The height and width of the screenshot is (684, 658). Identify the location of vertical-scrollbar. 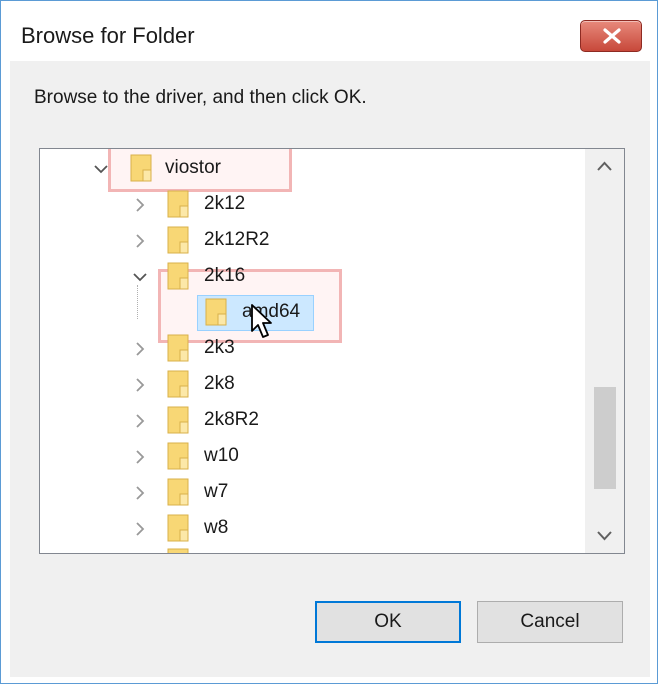
(604, 351).